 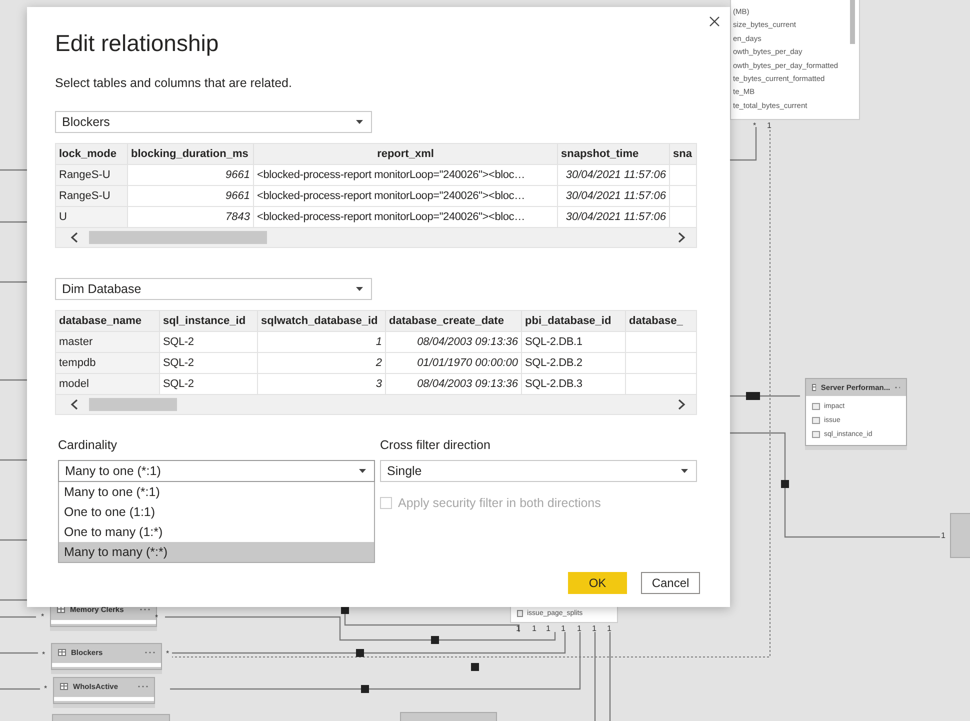 What do you see at coordinates (174, 83) in the screenshot?
I see `dialog-subtitle: Select tables and columns that are related.` at bounding box center [174, 83].